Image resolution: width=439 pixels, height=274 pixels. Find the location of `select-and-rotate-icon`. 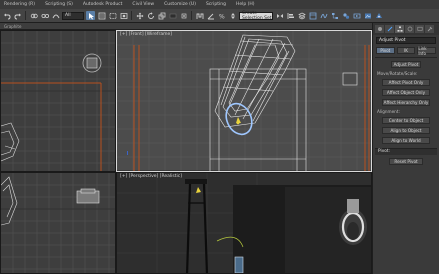

select-and-rotate-icon is located at coordinates (150, 15).